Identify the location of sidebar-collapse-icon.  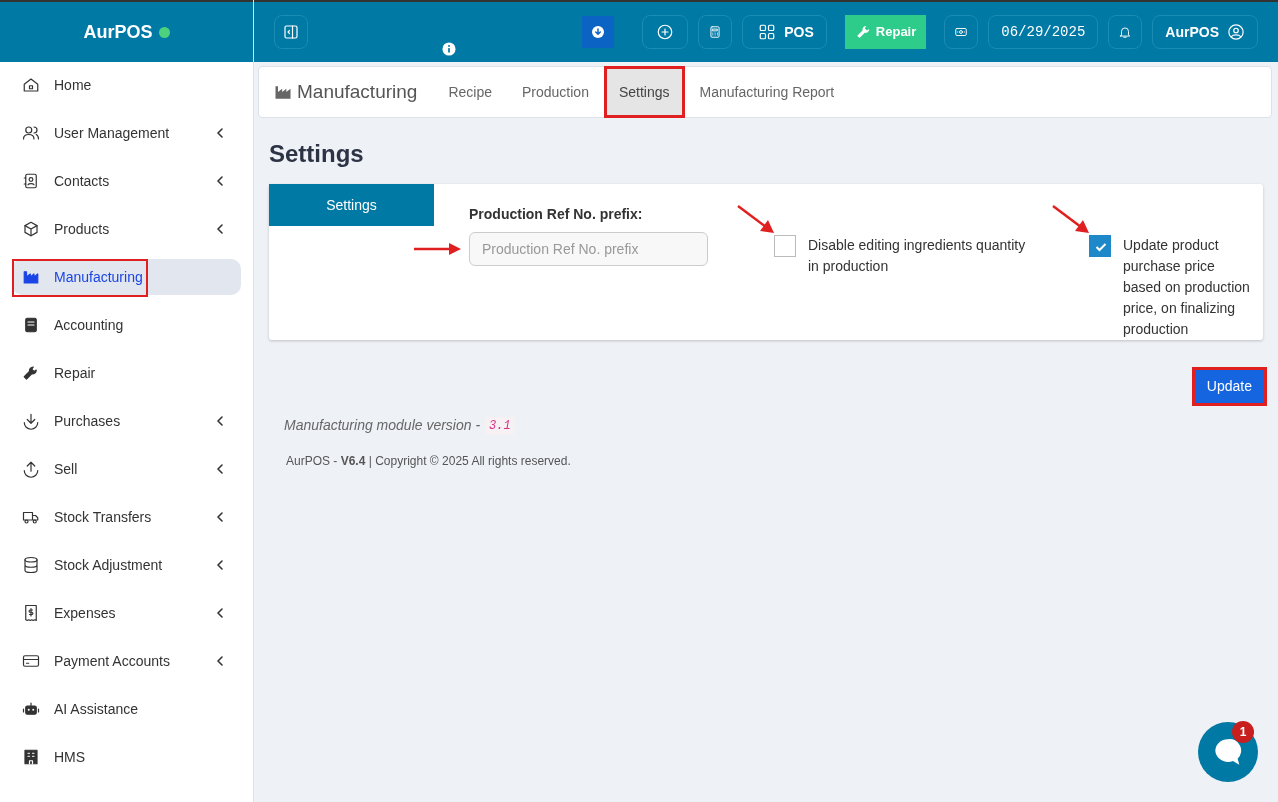
(291, 32).